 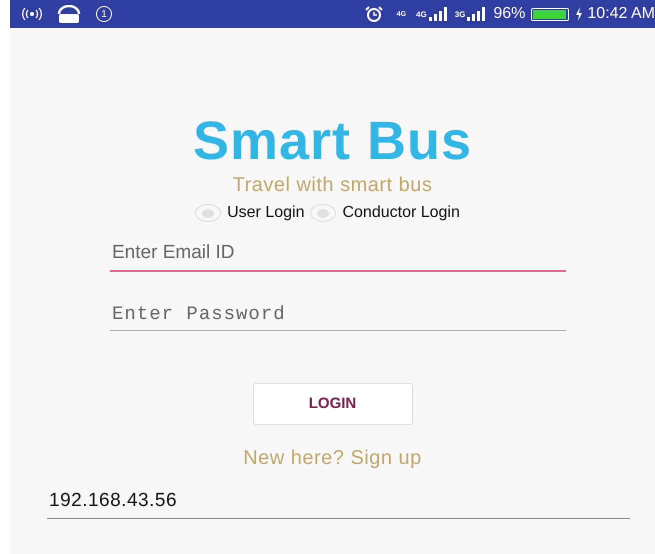 I want to click on tagline: Travel with smart bus, so click(x=333, y=185).